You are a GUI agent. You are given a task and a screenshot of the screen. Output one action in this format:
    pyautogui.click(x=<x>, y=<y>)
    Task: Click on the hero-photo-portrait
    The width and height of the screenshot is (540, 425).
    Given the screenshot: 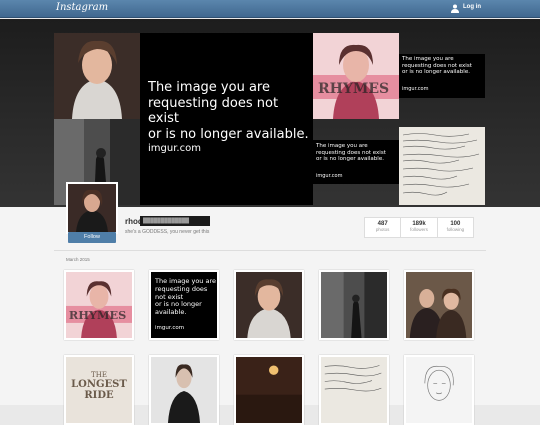 What is the action you would take?
    pyautogui.click(x=97, y=76)
    